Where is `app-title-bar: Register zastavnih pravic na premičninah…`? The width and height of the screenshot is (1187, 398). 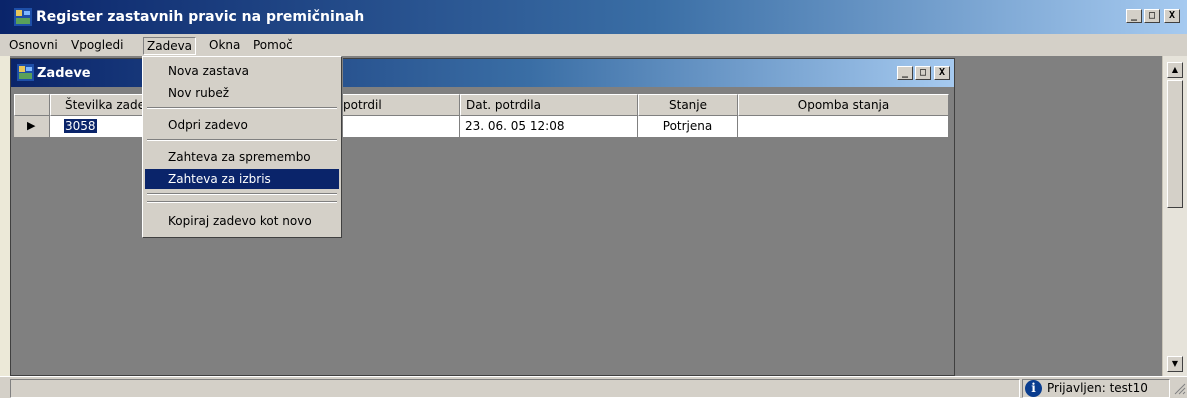 app-title-bar: Register zastavnih pravic na premičninah… is located at coordinates (593, 17).